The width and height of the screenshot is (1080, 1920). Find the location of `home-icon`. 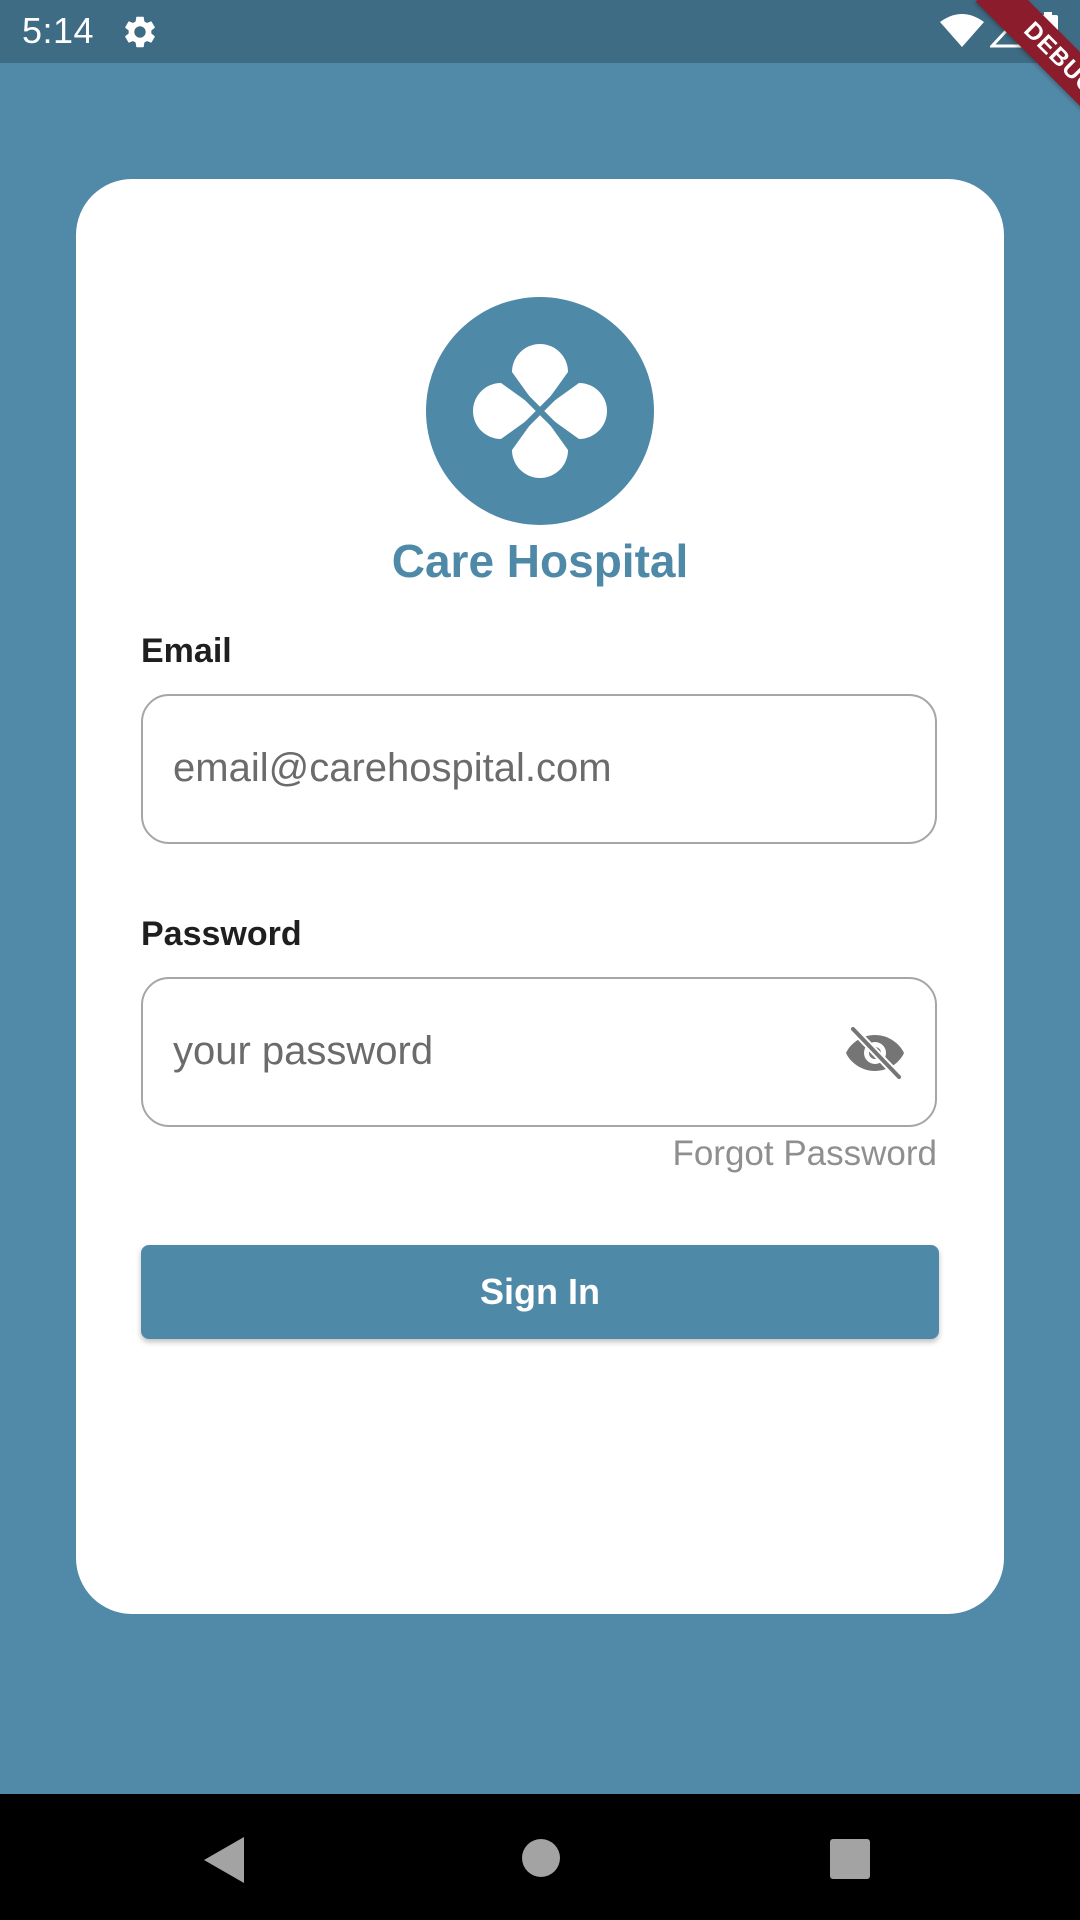

home-icon is located at coordinates (541, 1858).